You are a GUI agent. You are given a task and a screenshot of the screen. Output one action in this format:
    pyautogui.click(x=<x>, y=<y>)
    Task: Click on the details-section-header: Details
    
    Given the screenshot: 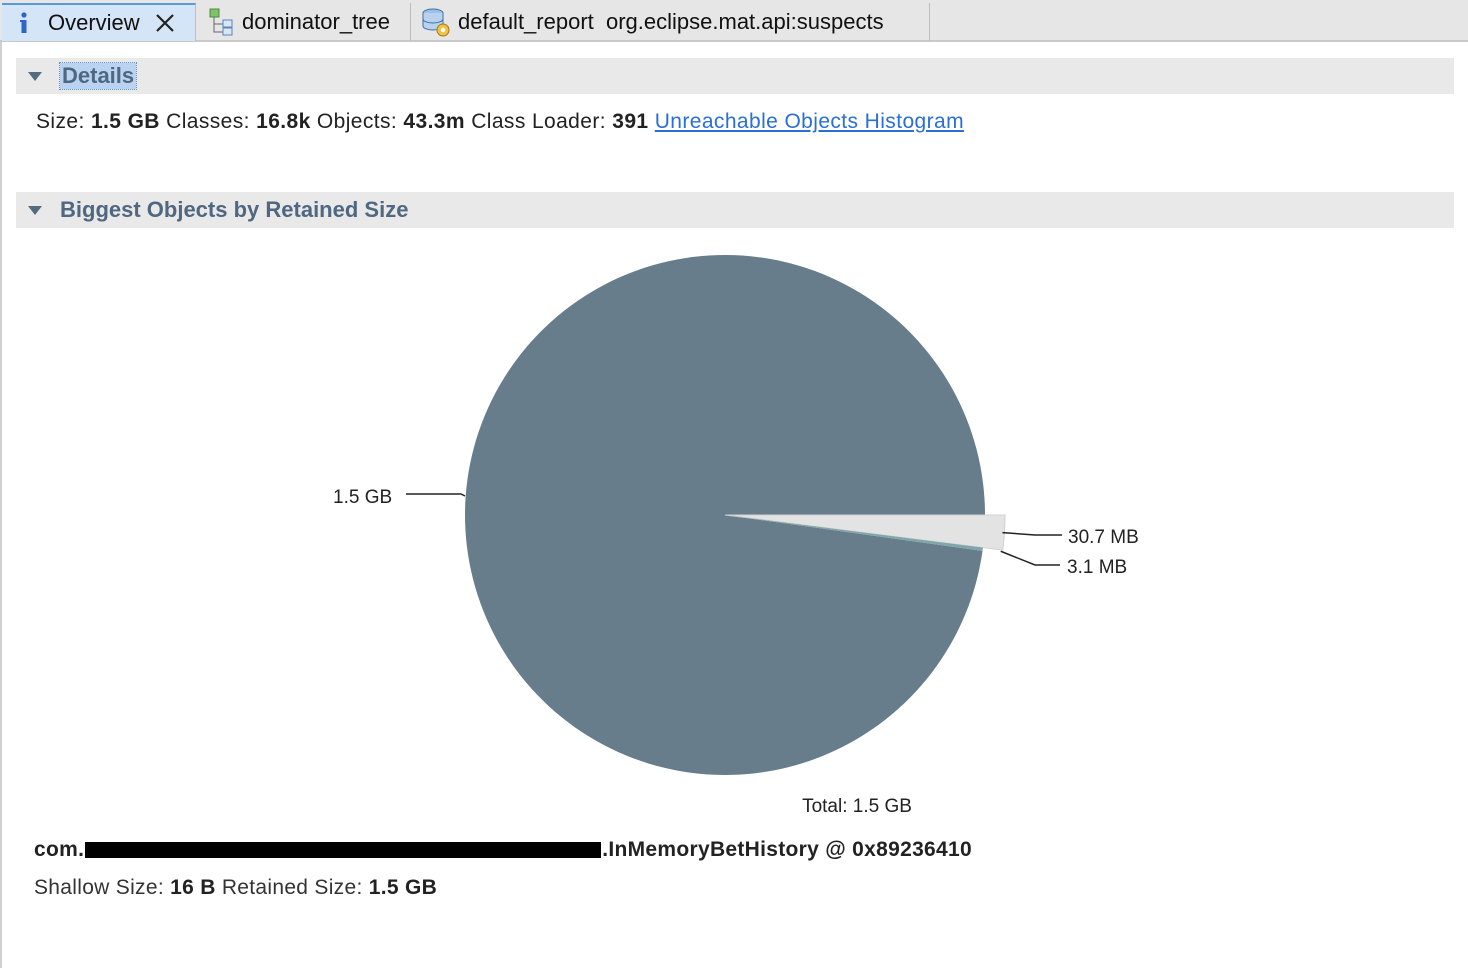 What is the action you would take?
    pyautogui.click(x=735, y=76)
    